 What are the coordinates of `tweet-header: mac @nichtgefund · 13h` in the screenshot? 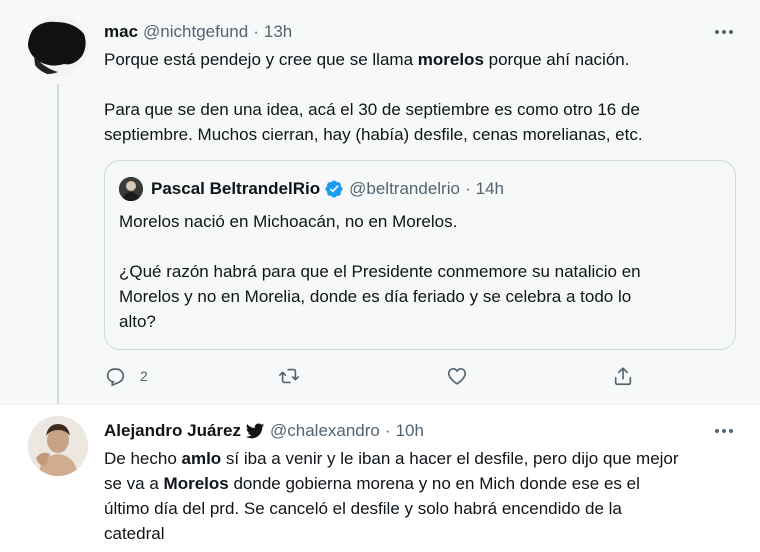 It's located at (198, 32).